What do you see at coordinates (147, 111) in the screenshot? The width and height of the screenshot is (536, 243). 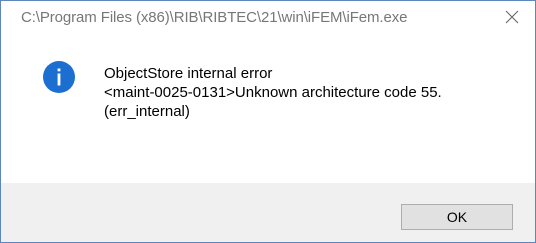 I see `message-line-3: (err_internal)` at bounding box center [147, 111].